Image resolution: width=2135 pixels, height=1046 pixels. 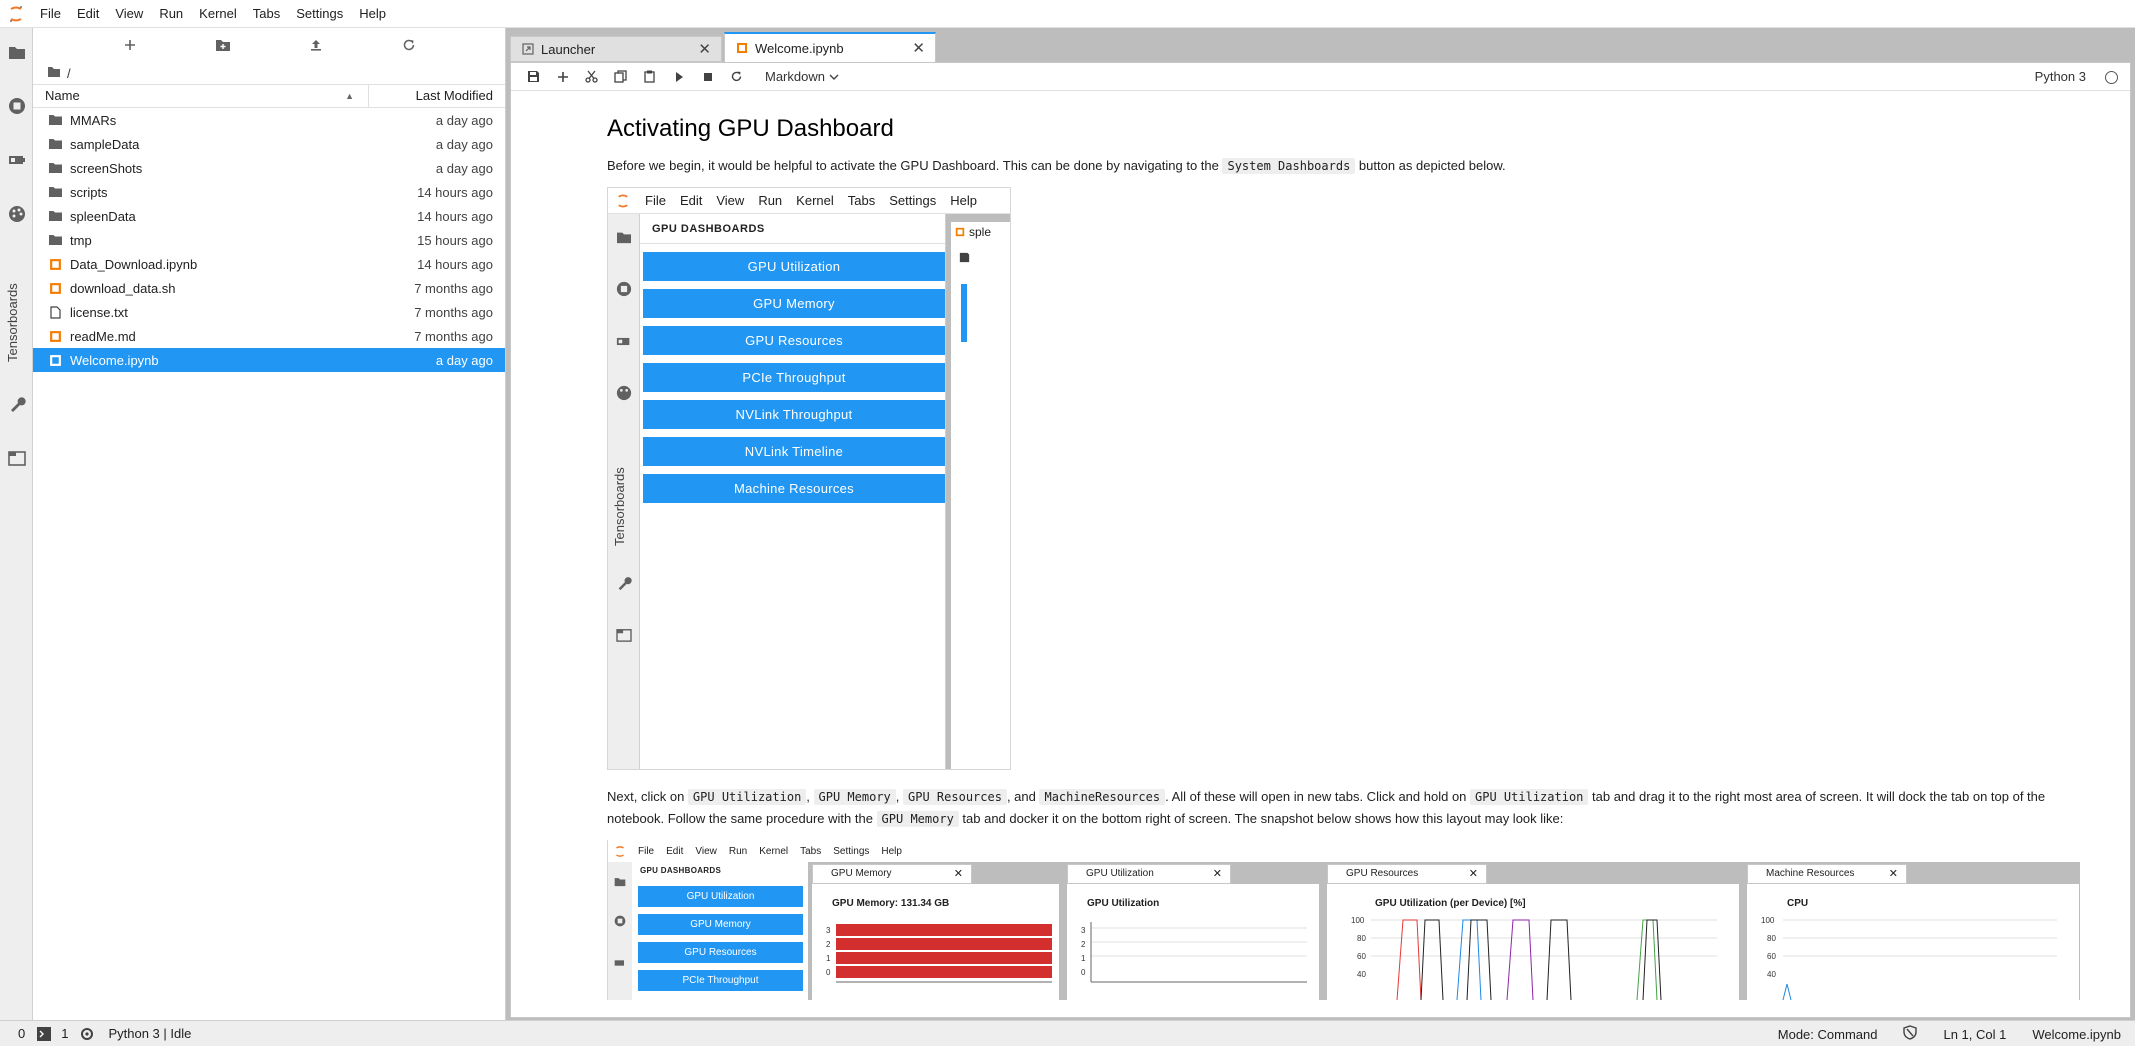 I want to click on y-tick: 2, so click(x=828, y=944).